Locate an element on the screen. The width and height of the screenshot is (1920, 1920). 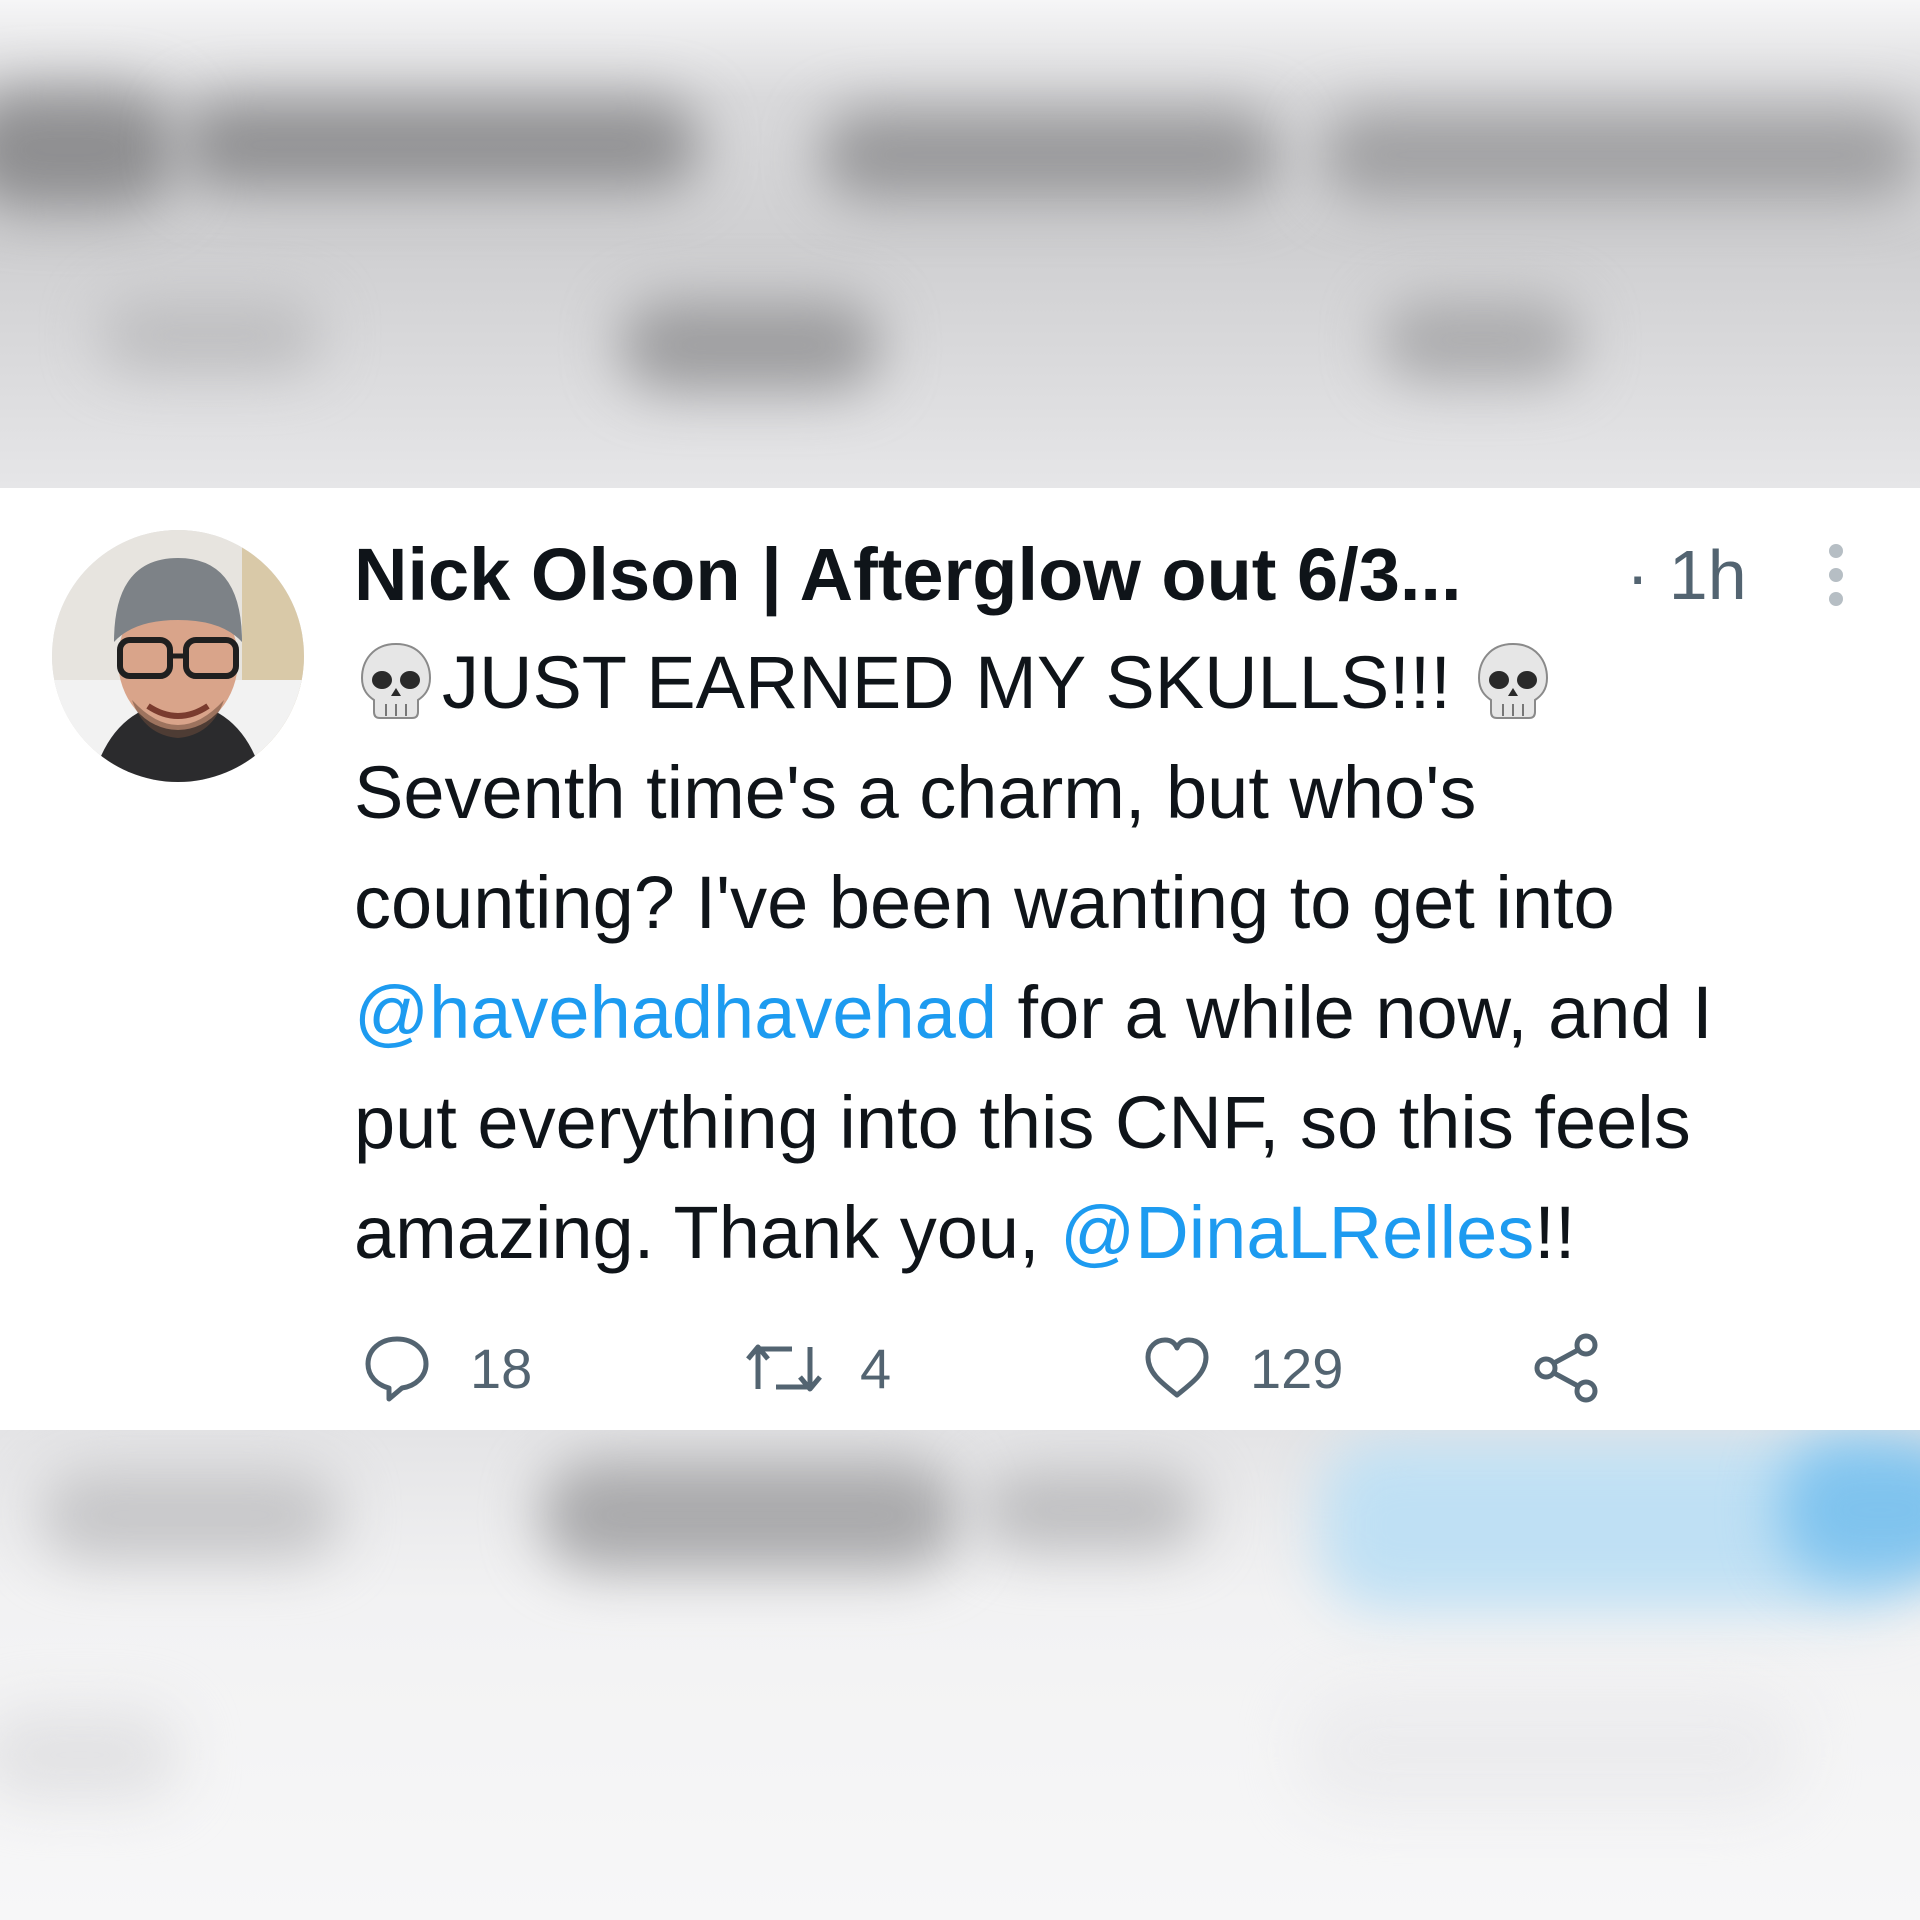
tweet-header: Nick Olson | Afterglow out 6/3... · 1h is located at coordinates (1119, 575).